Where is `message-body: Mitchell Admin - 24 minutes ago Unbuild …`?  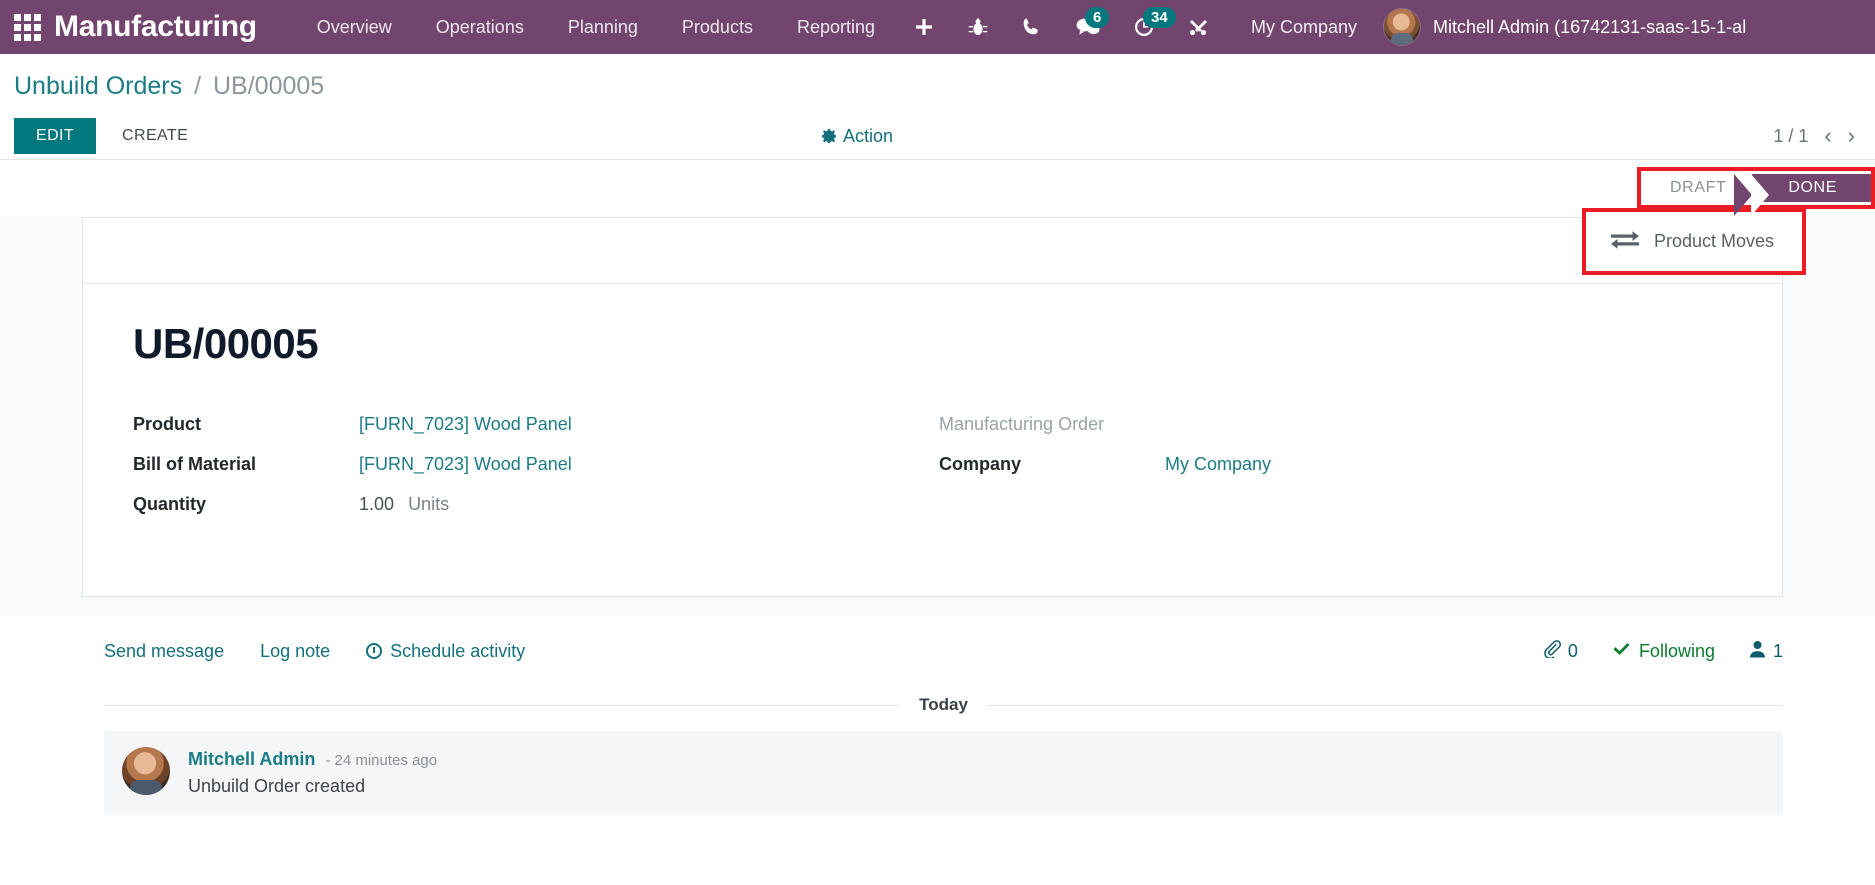
message-body: Mitchell Admin - 24 minutes ago Unbuild … is located at coordinates (312, 772).